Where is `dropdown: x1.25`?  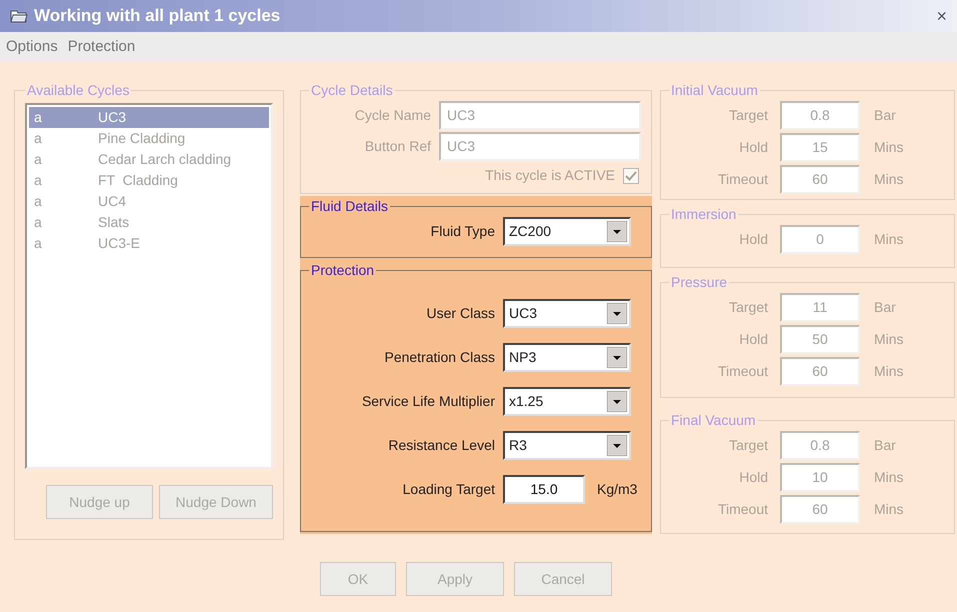
dropdown: x1.25 is located at coordinates (567, 401).